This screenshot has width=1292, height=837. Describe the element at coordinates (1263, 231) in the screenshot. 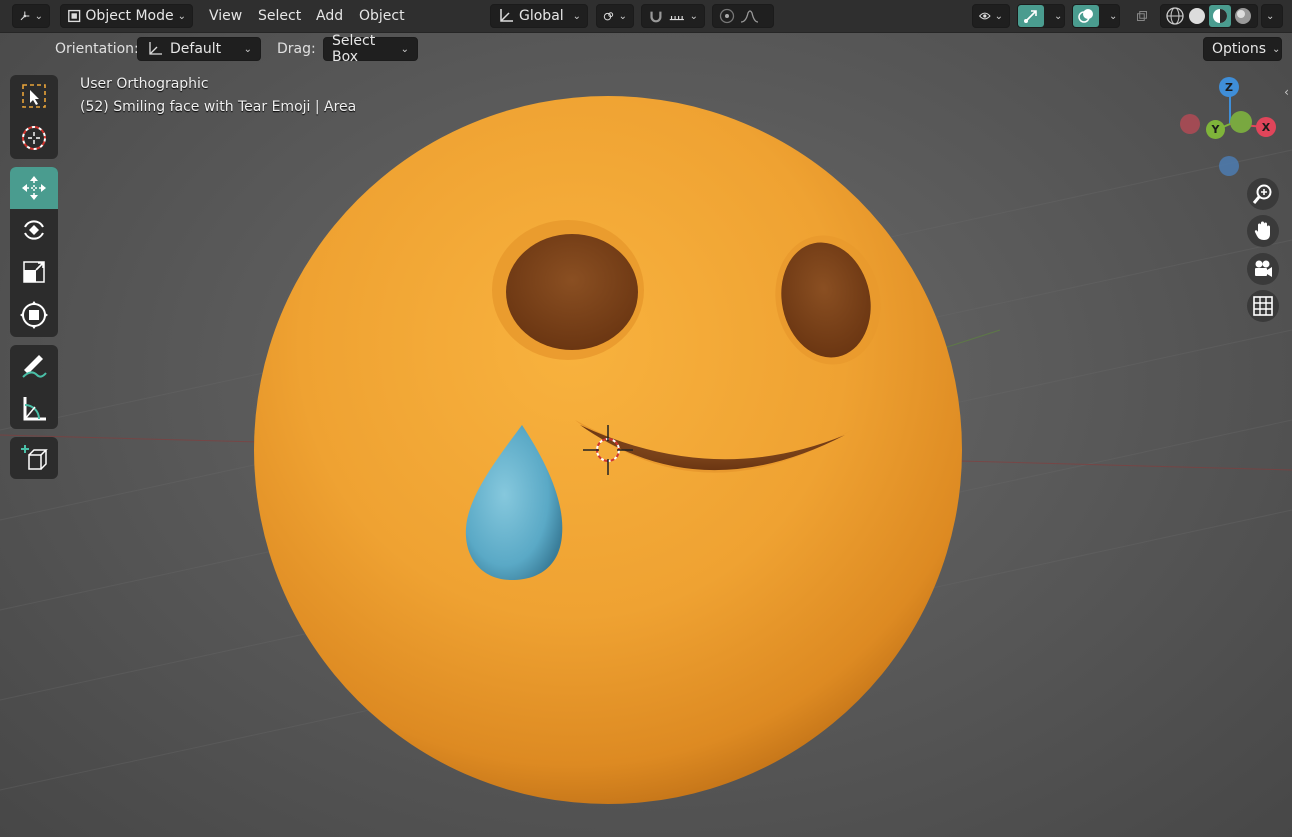

I see `pan-button` at that location.